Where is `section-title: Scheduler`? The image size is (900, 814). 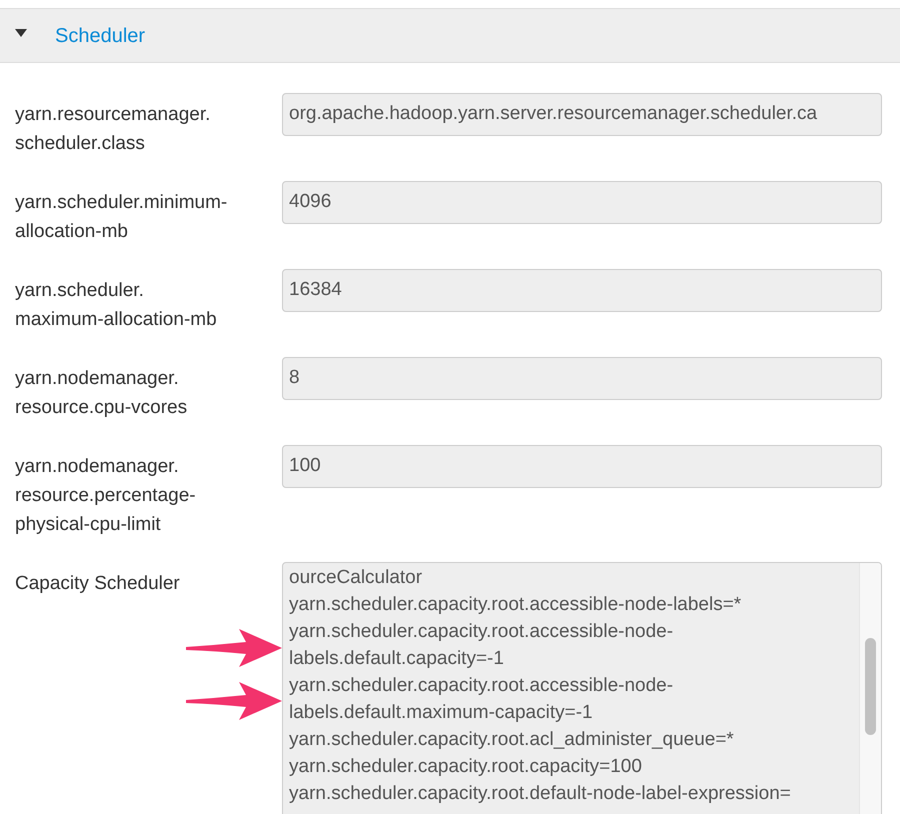 section-title: Scheduler is located at coordinates (100, 36).